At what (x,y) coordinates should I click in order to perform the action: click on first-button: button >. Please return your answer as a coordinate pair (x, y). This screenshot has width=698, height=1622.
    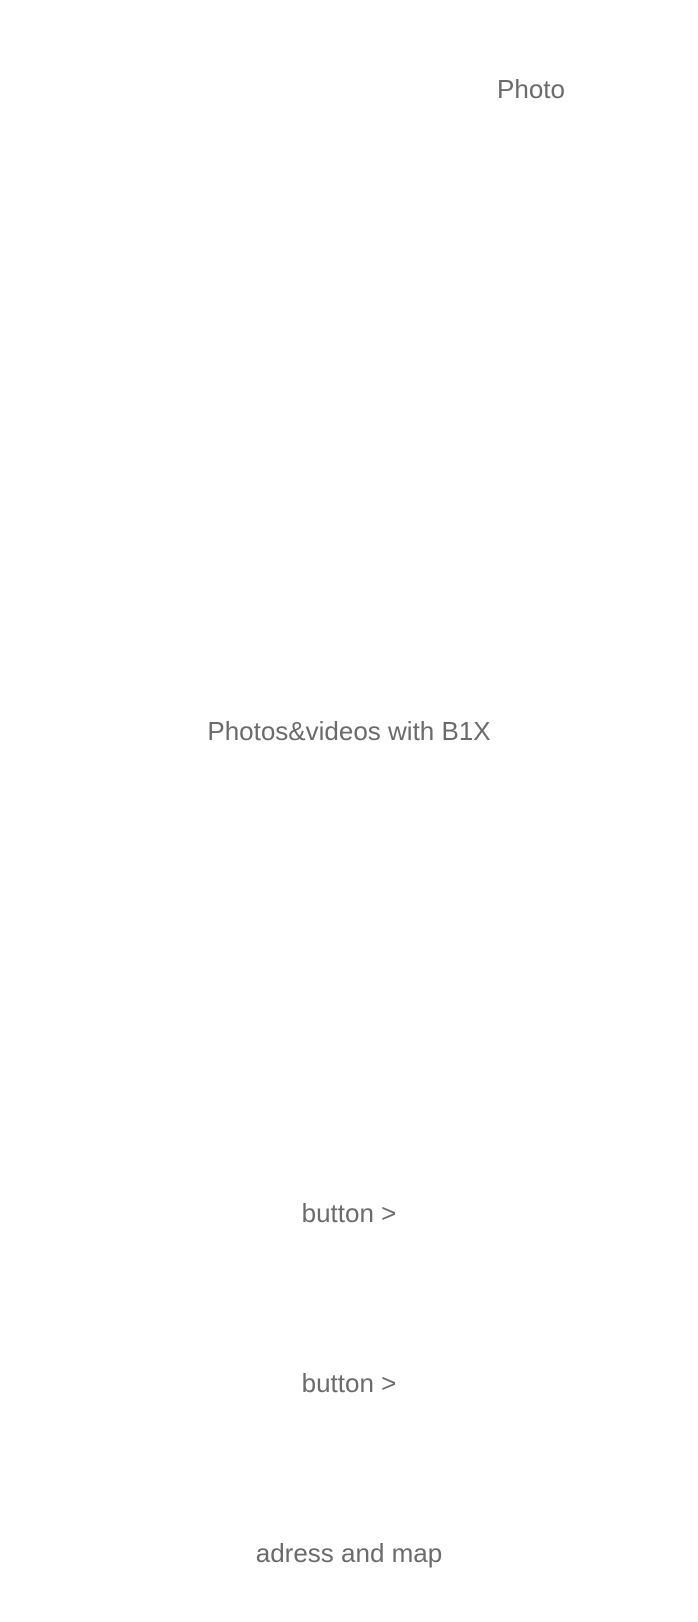
    Looking at the image, I should click on (349, 1213).